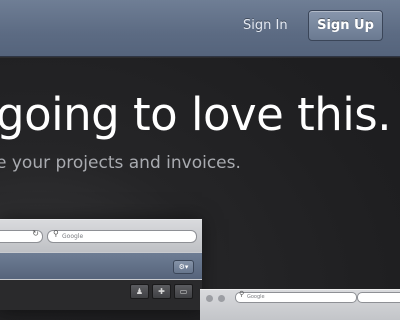 The height and width of the screenshot is (320, 400). Describe the element at coordinates (345, 25) in the screenshot. I see `sign-up-button: Sign Up` at that location.